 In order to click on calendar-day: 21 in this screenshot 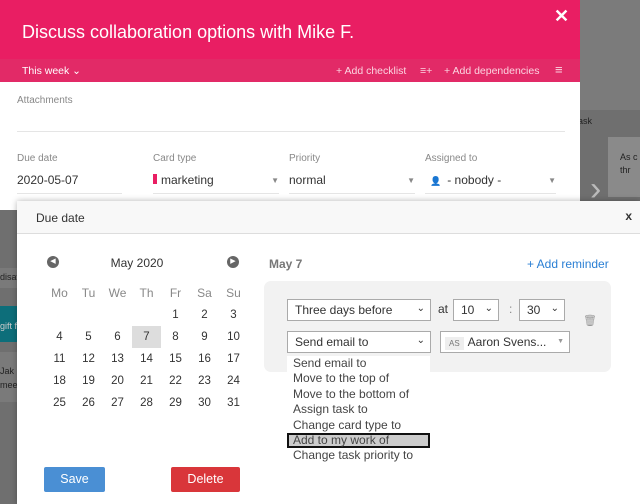, I will do `click(146, 381)`.